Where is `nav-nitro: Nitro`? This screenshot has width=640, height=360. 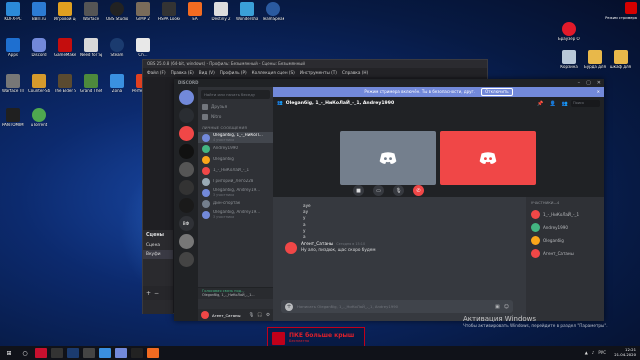 nav-nitro: Nitro is located at coordinates (235, 117).